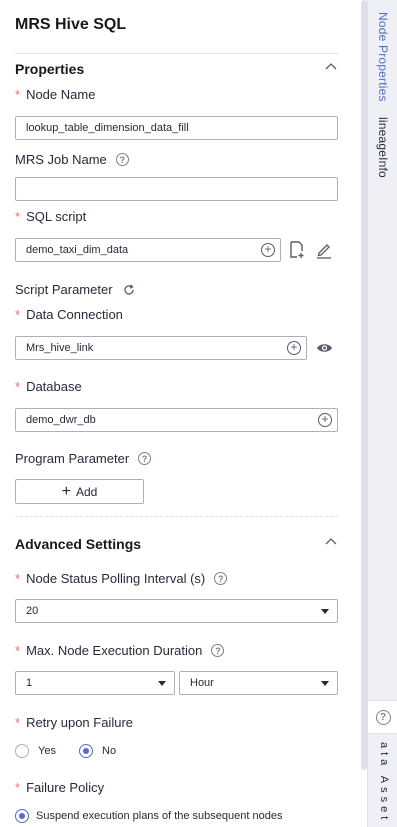 The image size is (397, 827). What do you see at coordinates (50, 69) in the screenshot?
I see `properties-heading: Properties` at bounding box center [50, 69].